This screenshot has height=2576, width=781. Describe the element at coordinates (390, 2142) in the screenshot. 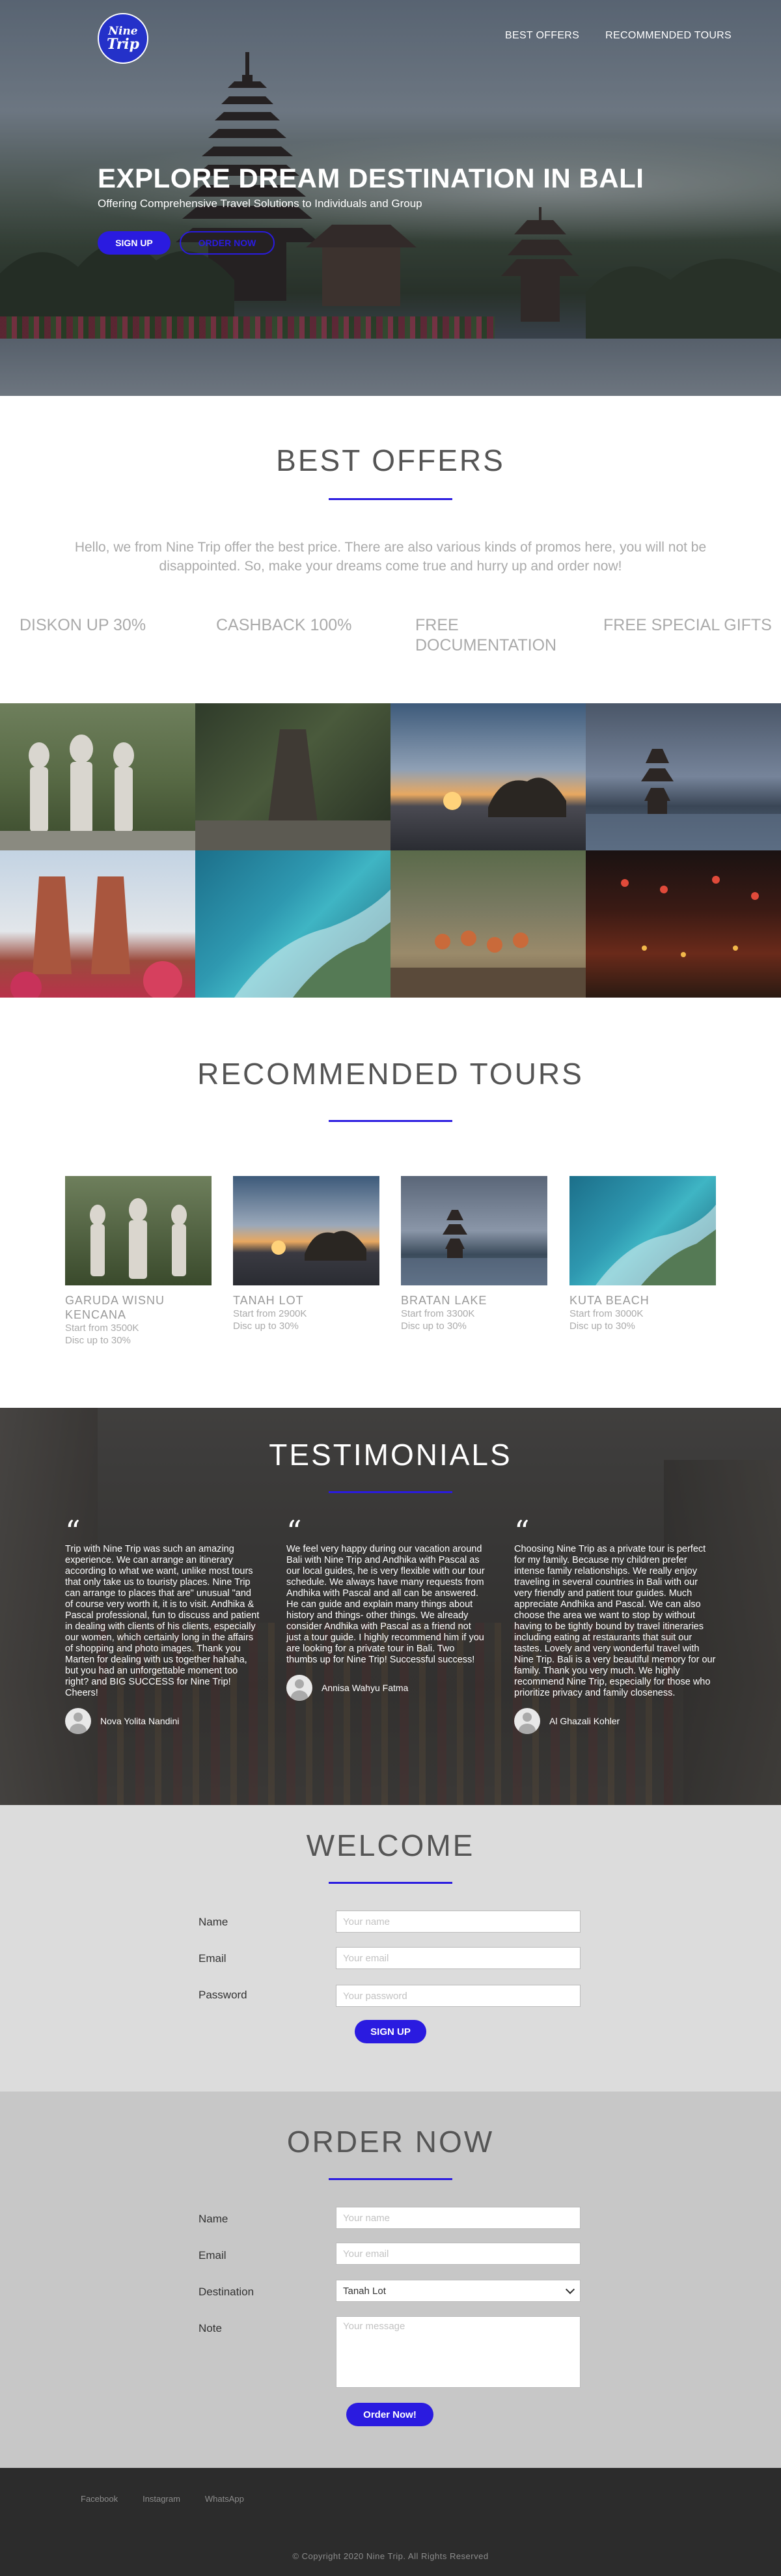

I see `order-title: ORDER NOW` at that location.